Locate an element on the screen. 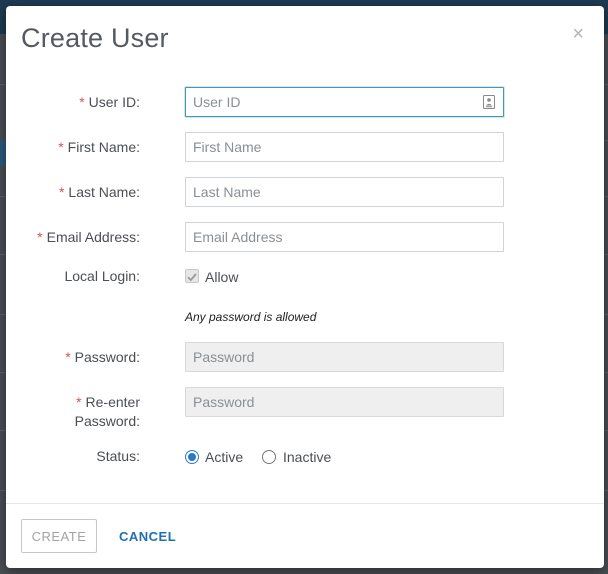  first-name-label: * First Name: is located at coordinates (99, 147).